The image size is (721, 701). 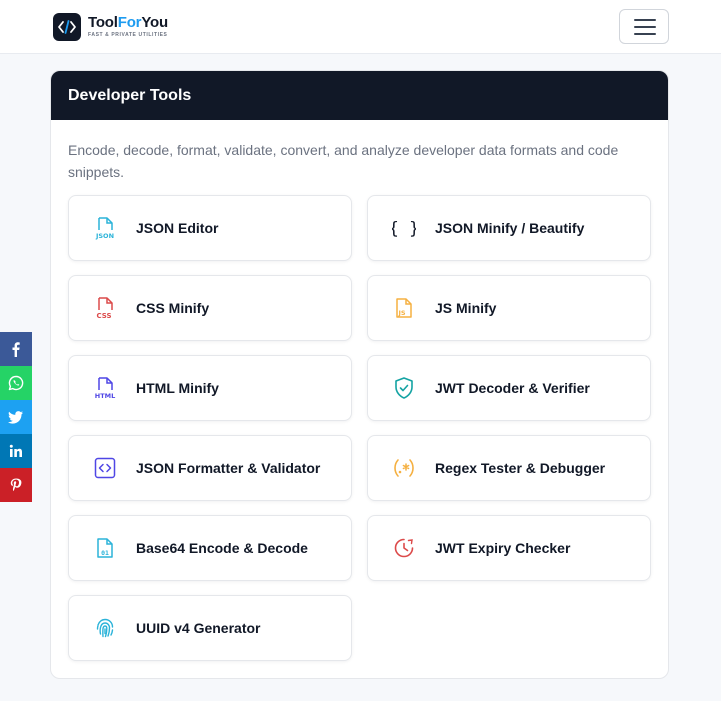 I want to click on brand-tagline: FAST & PRIVATE UTILITIES, so click(x=128, y=35).